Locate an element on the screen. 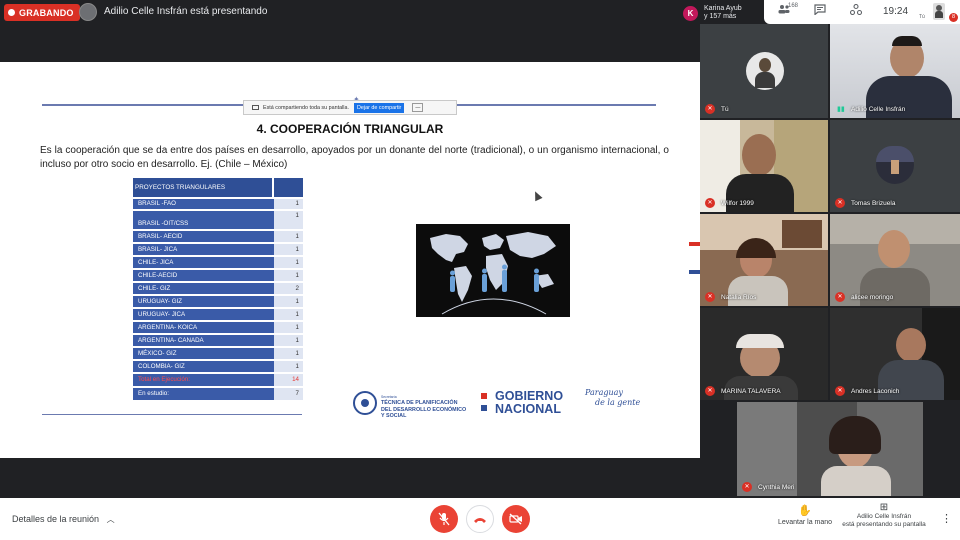 This screenshot has height=540, width=960. table-cell-value: 7 is located at coordinates (288, 394).